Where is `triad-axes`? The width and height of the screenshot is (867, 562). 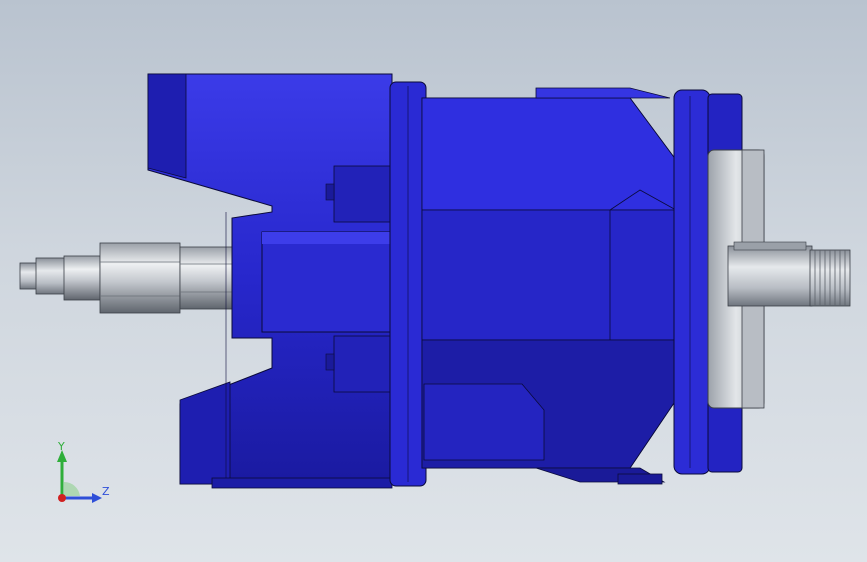
triad-axes is located at coordinates (79, 476).